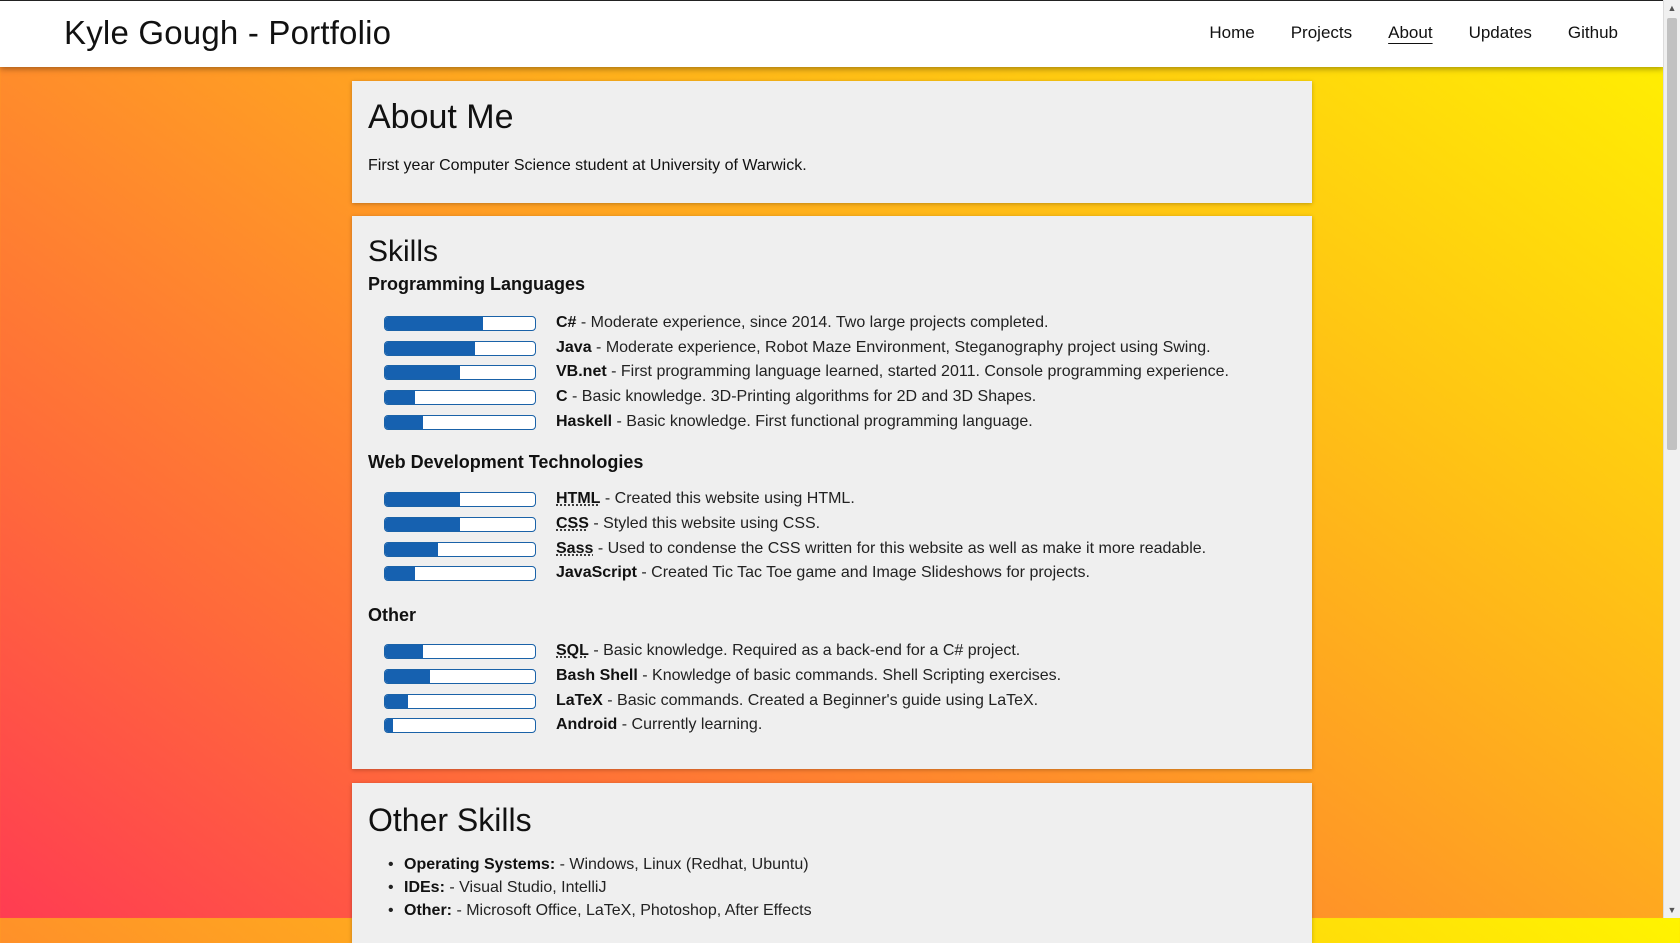 The height and width of the screenshot is (943, 1680). What do you see at coordinates (227, 33) in the screenshot?
I see `site-title: Kyle Gough - Portfolio` at bounding box center [227, 33].